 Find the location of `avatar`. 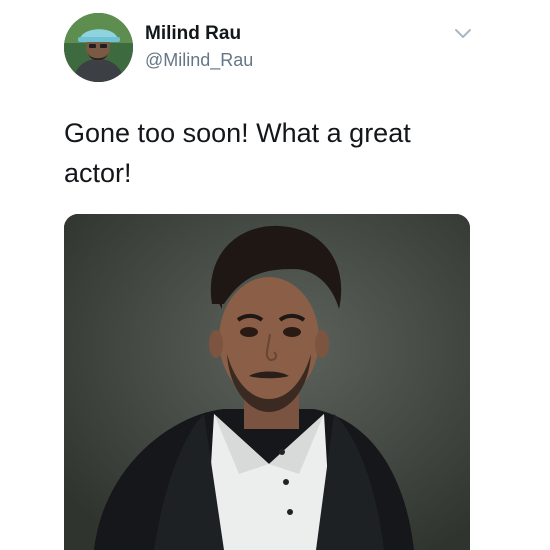

avatar is located at coordinates (98, 47).